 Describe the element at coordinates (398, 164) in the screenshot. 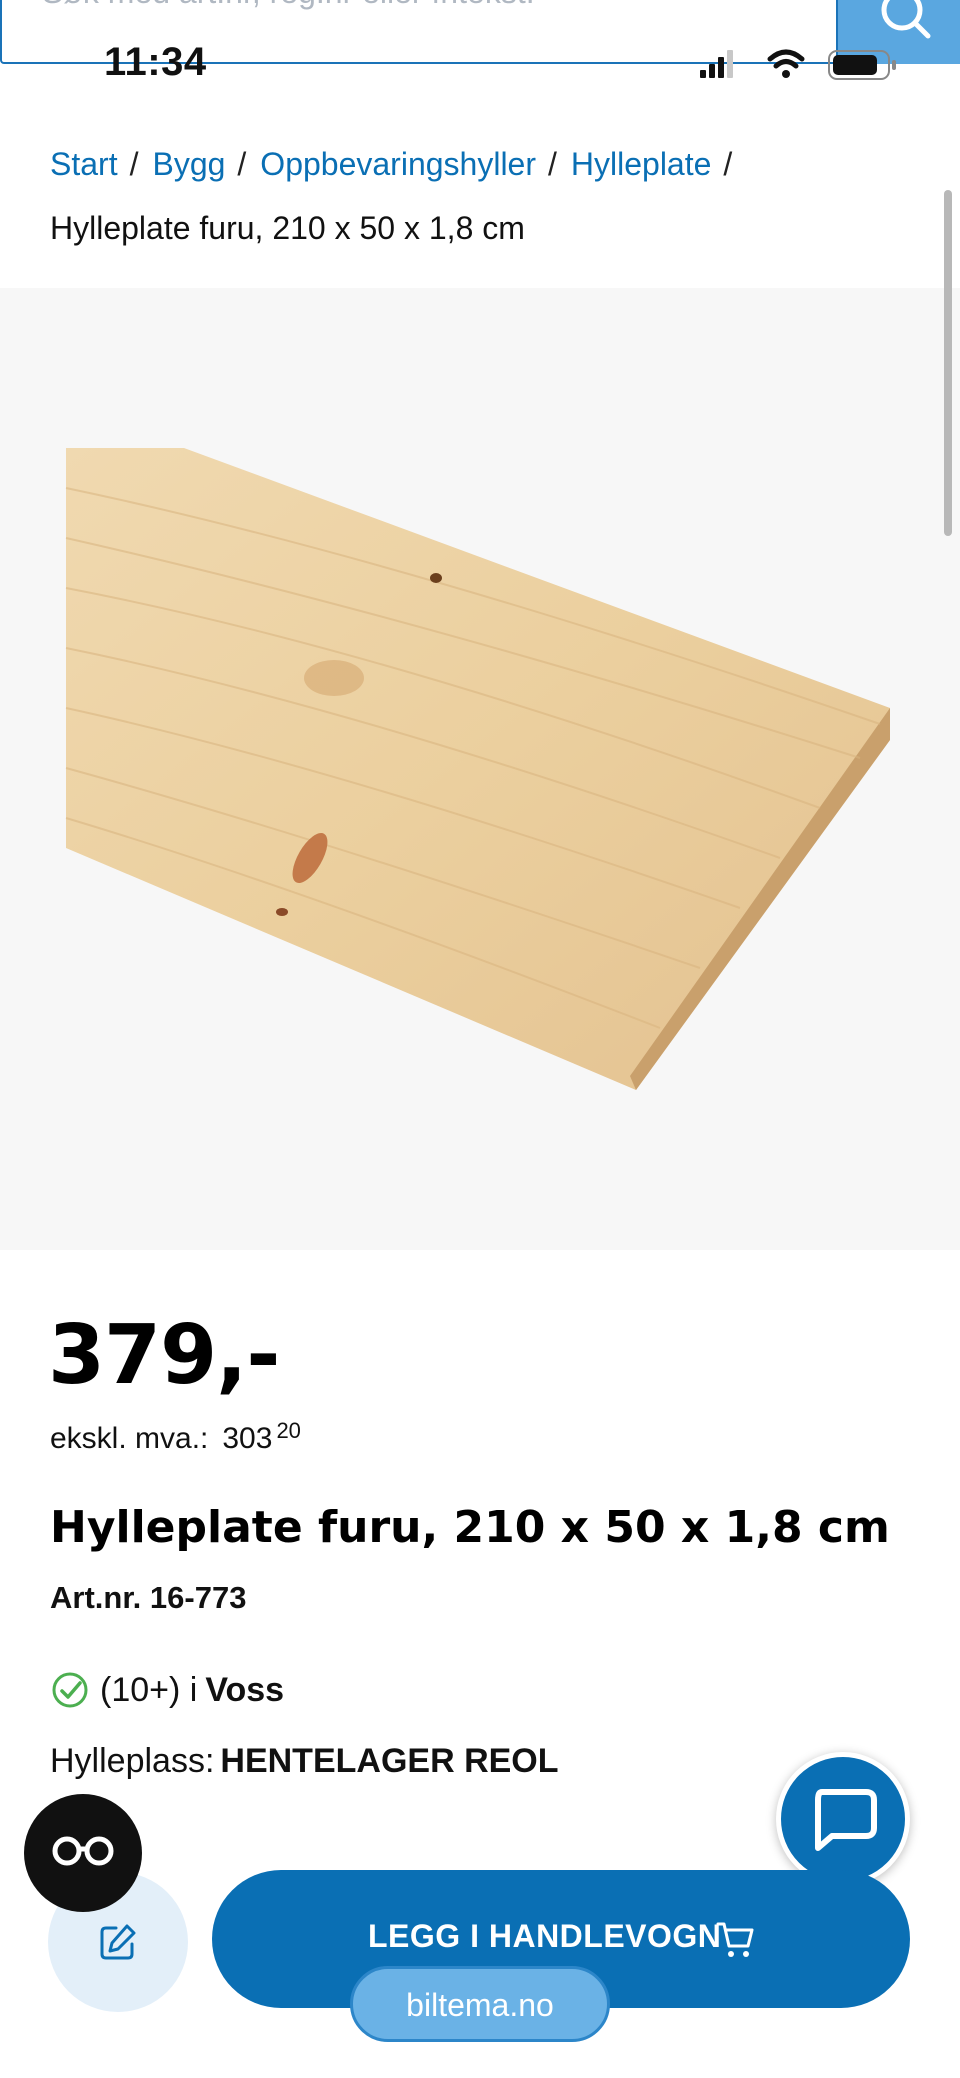

I see `breadcrumb-link-oppbevaringshyller: Oppbevaringshyller` at that location.